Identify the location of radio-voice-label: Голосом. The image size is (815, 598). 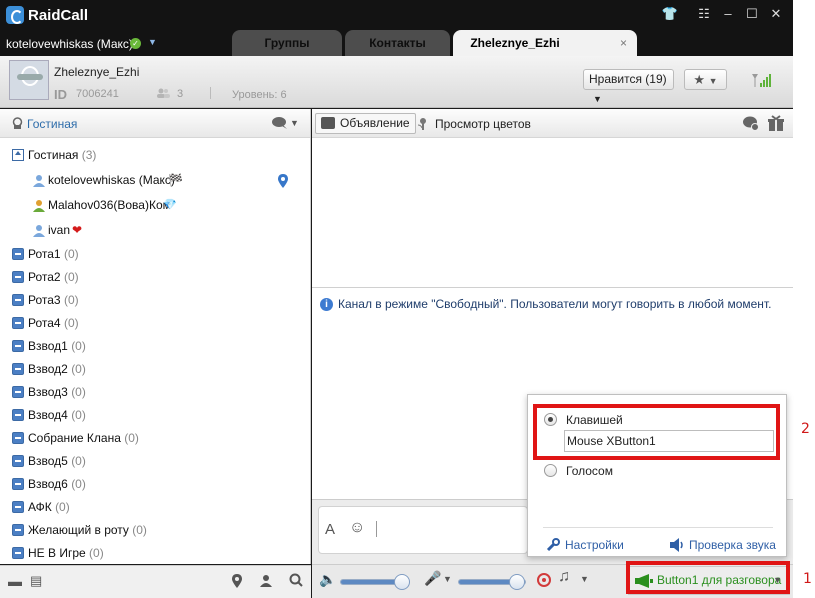
(589, 471).